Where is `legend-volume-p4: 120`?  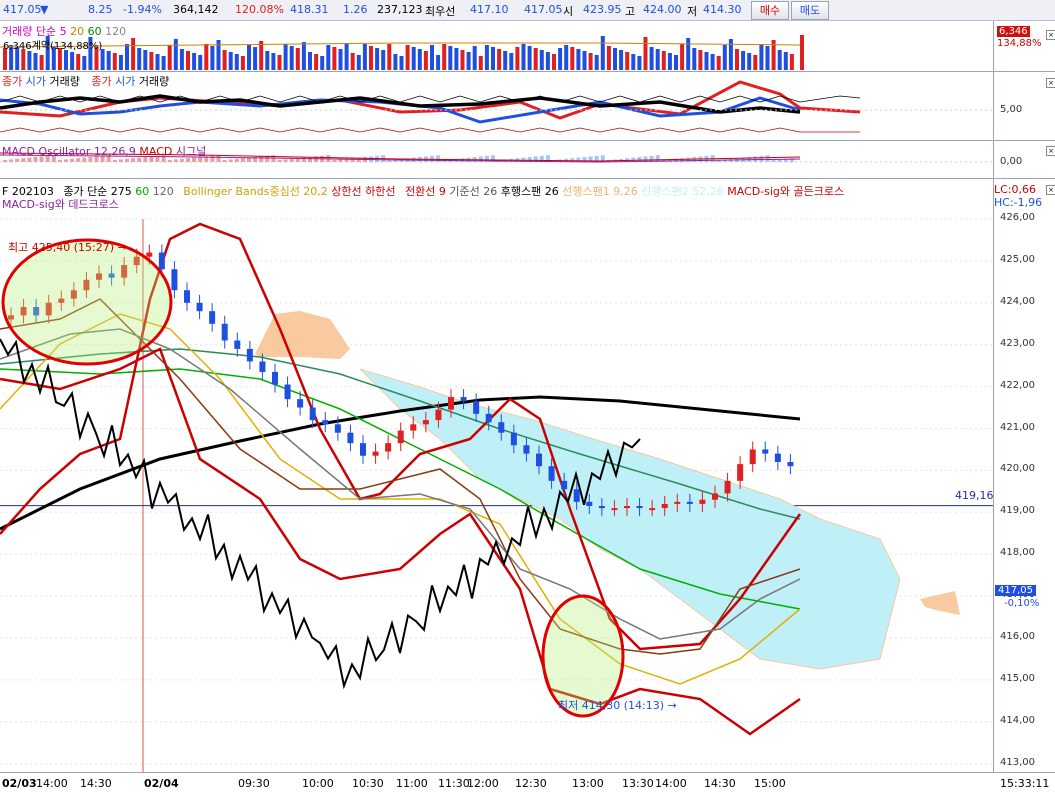
legend-volume-p4: 120 is located at coordinates (116, 31).